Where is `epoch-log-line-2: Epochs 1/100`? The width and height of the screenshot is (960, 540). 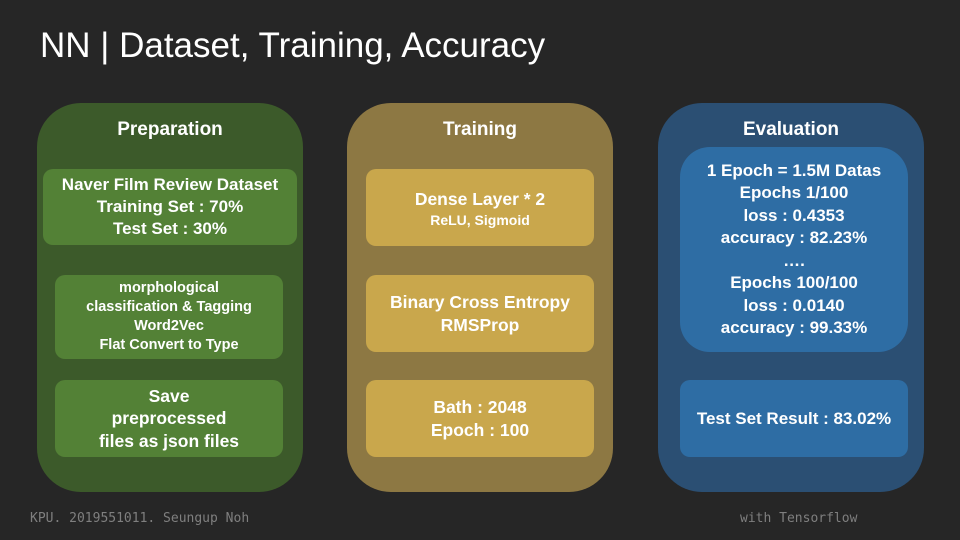 epoch-log-line-2: Epochs 1/100 is located at coordinates (794, 192).